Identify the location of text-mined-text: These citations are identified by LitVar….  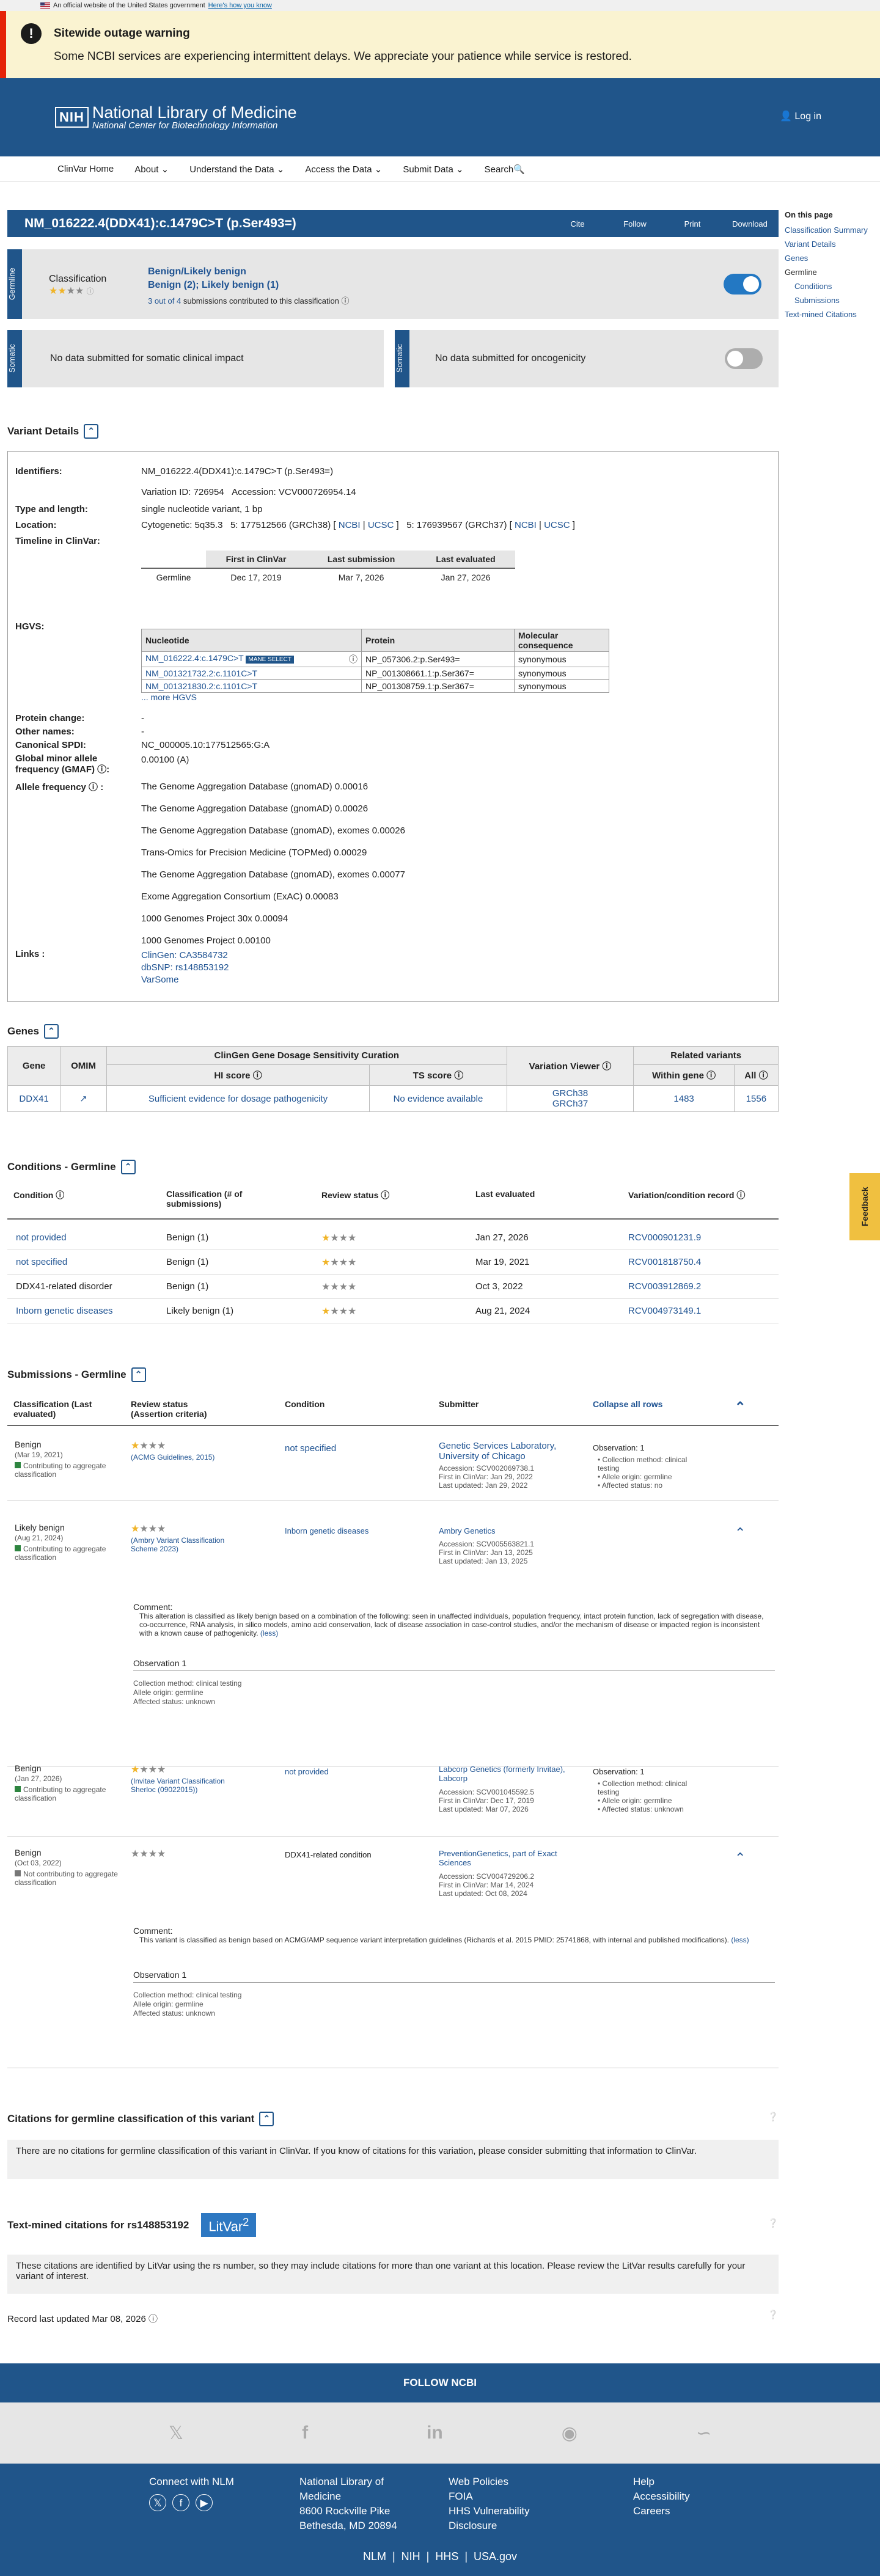
(393, 2274).